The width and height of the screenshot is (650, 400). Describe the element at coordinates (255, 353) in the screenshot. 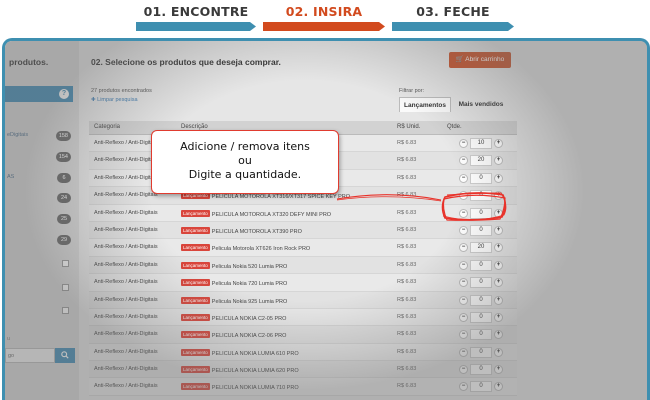

I see `description-text: PELICULA NOKIA LUMIA 610 PRO` at that location.